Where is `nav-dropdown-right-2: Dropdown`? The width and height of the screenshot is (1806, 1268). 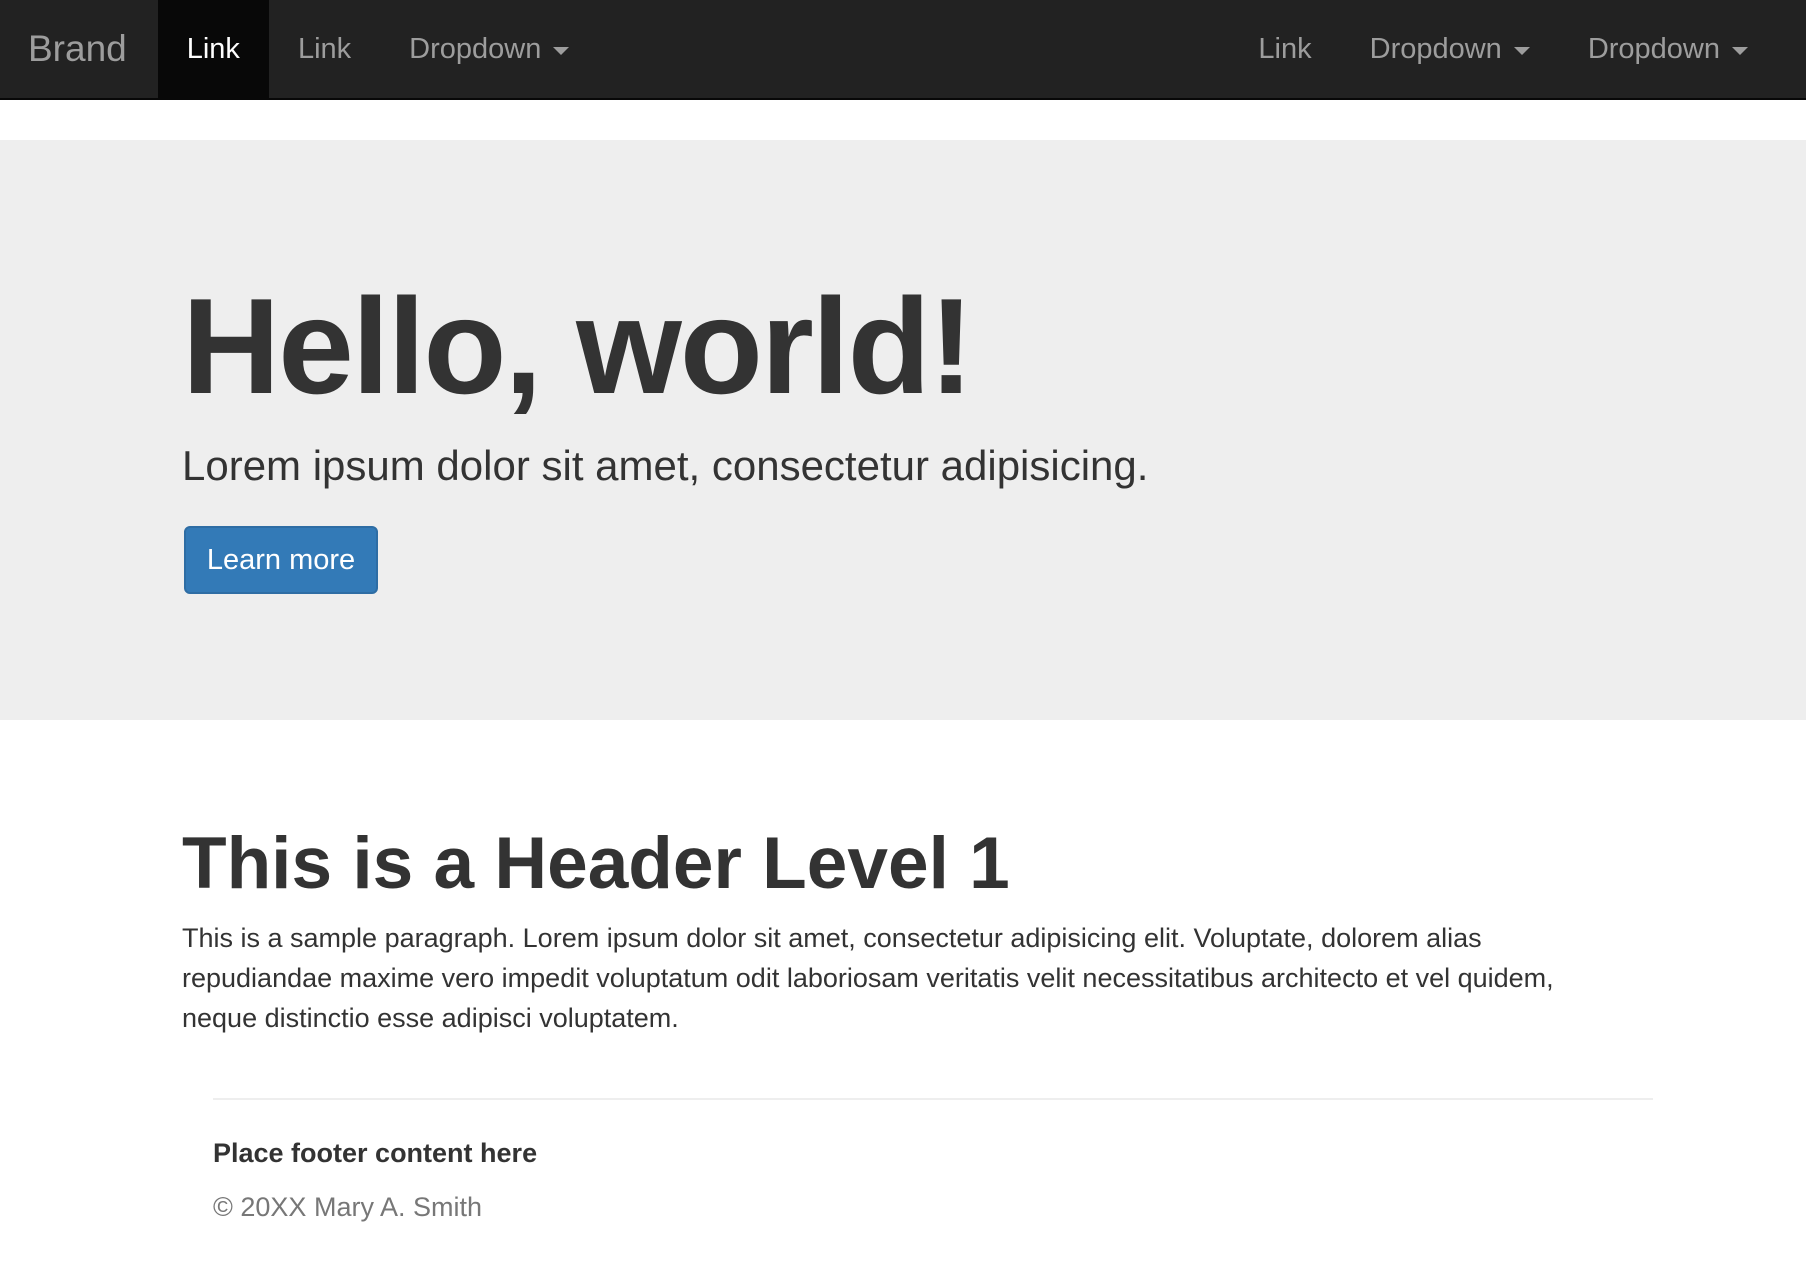 nav-dropdown-right-2: Dropdown is located at coordinates (1668, 49).